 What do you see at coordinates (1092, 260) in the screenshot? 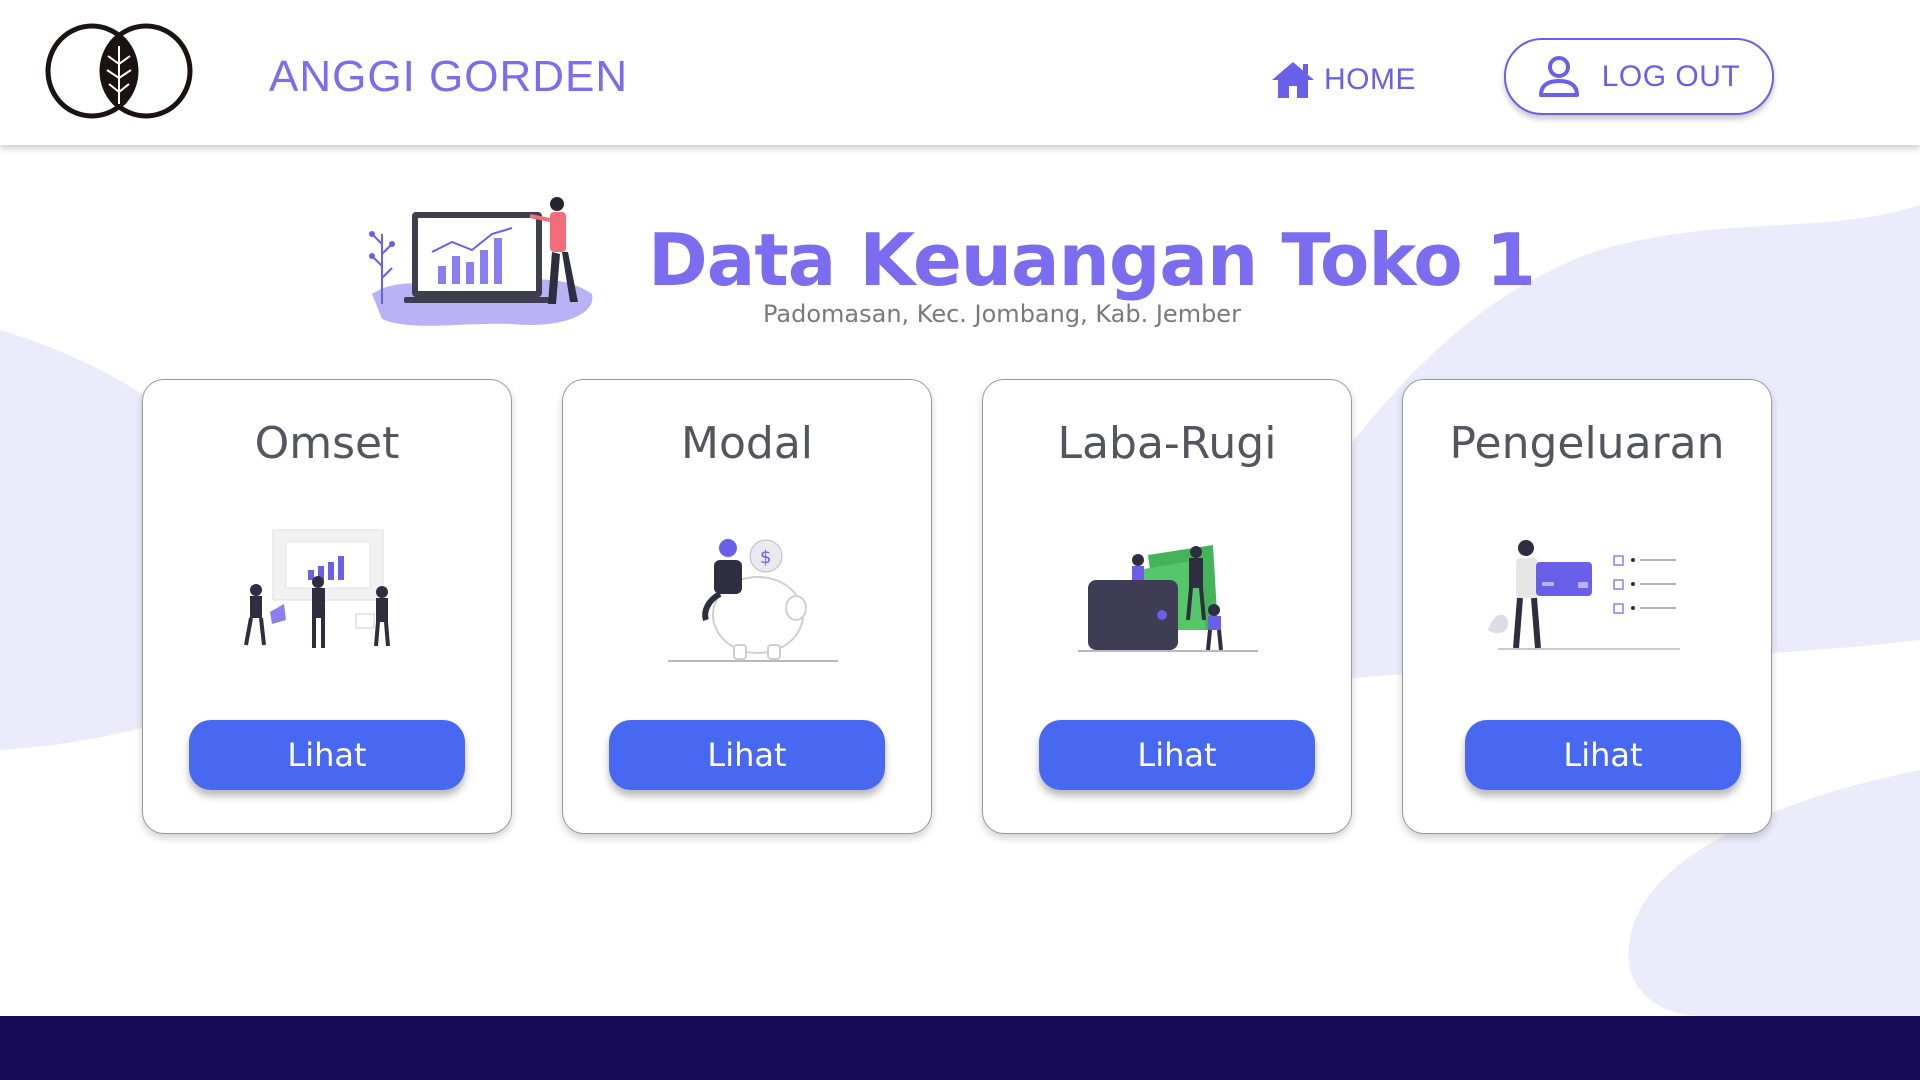
I see `page-title: Data Keuangan Toko 1` at bounding box center [1092, 260].